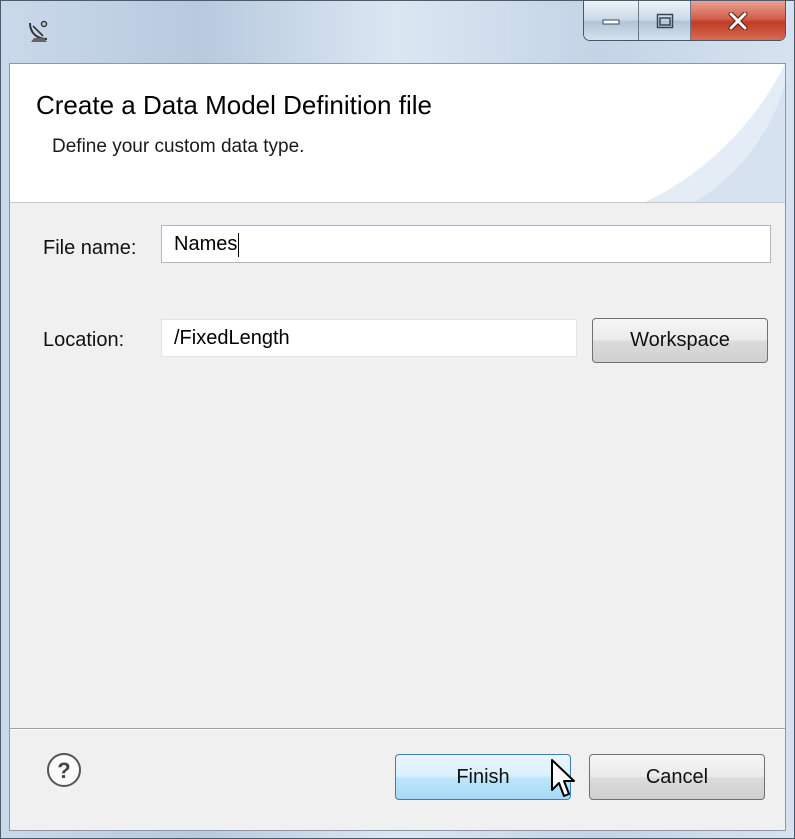 The height and width of the screenshot is (839, 795). I want to click on file-name-value: Names, so click(206, 244).